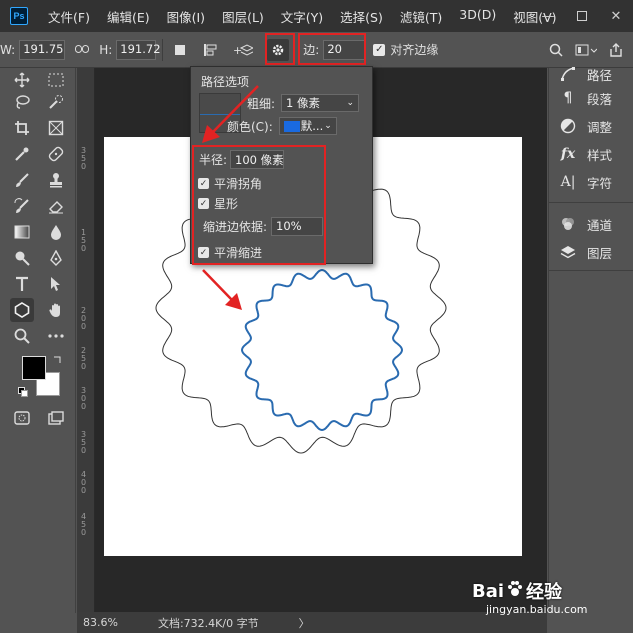 The height and width of the screenshot is (633, 633). What do you see at coordinates (208, 623) in the screenshot?
I see `document-info: 文档:732.4K/0 字节` at bounding box center [208, 623].